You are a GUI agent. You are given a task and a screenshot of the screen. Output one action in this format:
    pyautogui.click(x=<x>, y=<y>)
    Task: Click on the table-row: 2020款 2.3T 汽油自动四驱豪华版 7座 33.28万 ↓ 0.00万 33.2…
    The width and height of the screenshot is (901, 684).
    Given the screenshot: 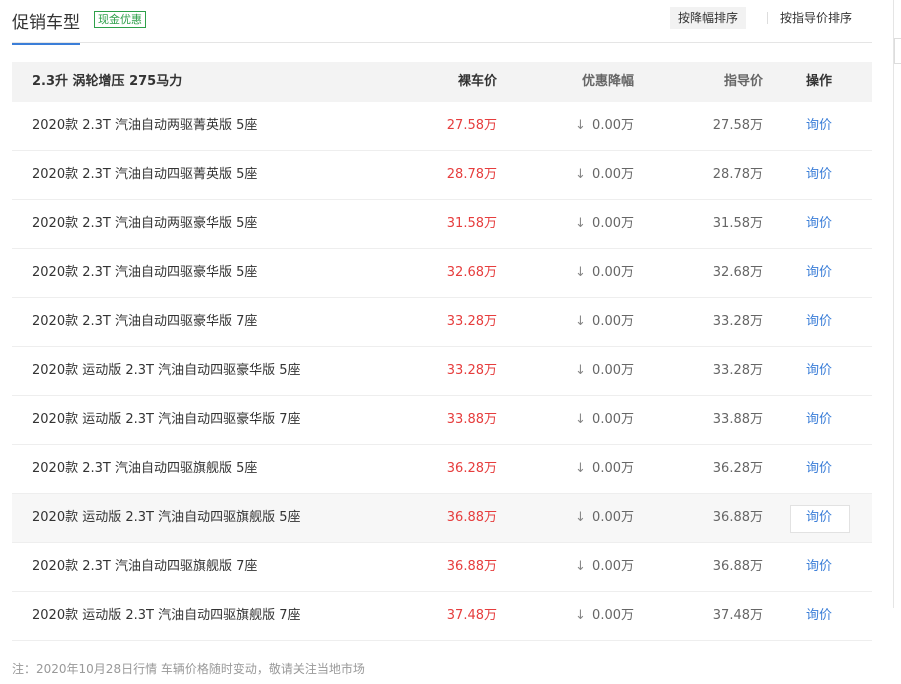 What is the action you would take?
    pyautogui.click(x=442, y=322)
    